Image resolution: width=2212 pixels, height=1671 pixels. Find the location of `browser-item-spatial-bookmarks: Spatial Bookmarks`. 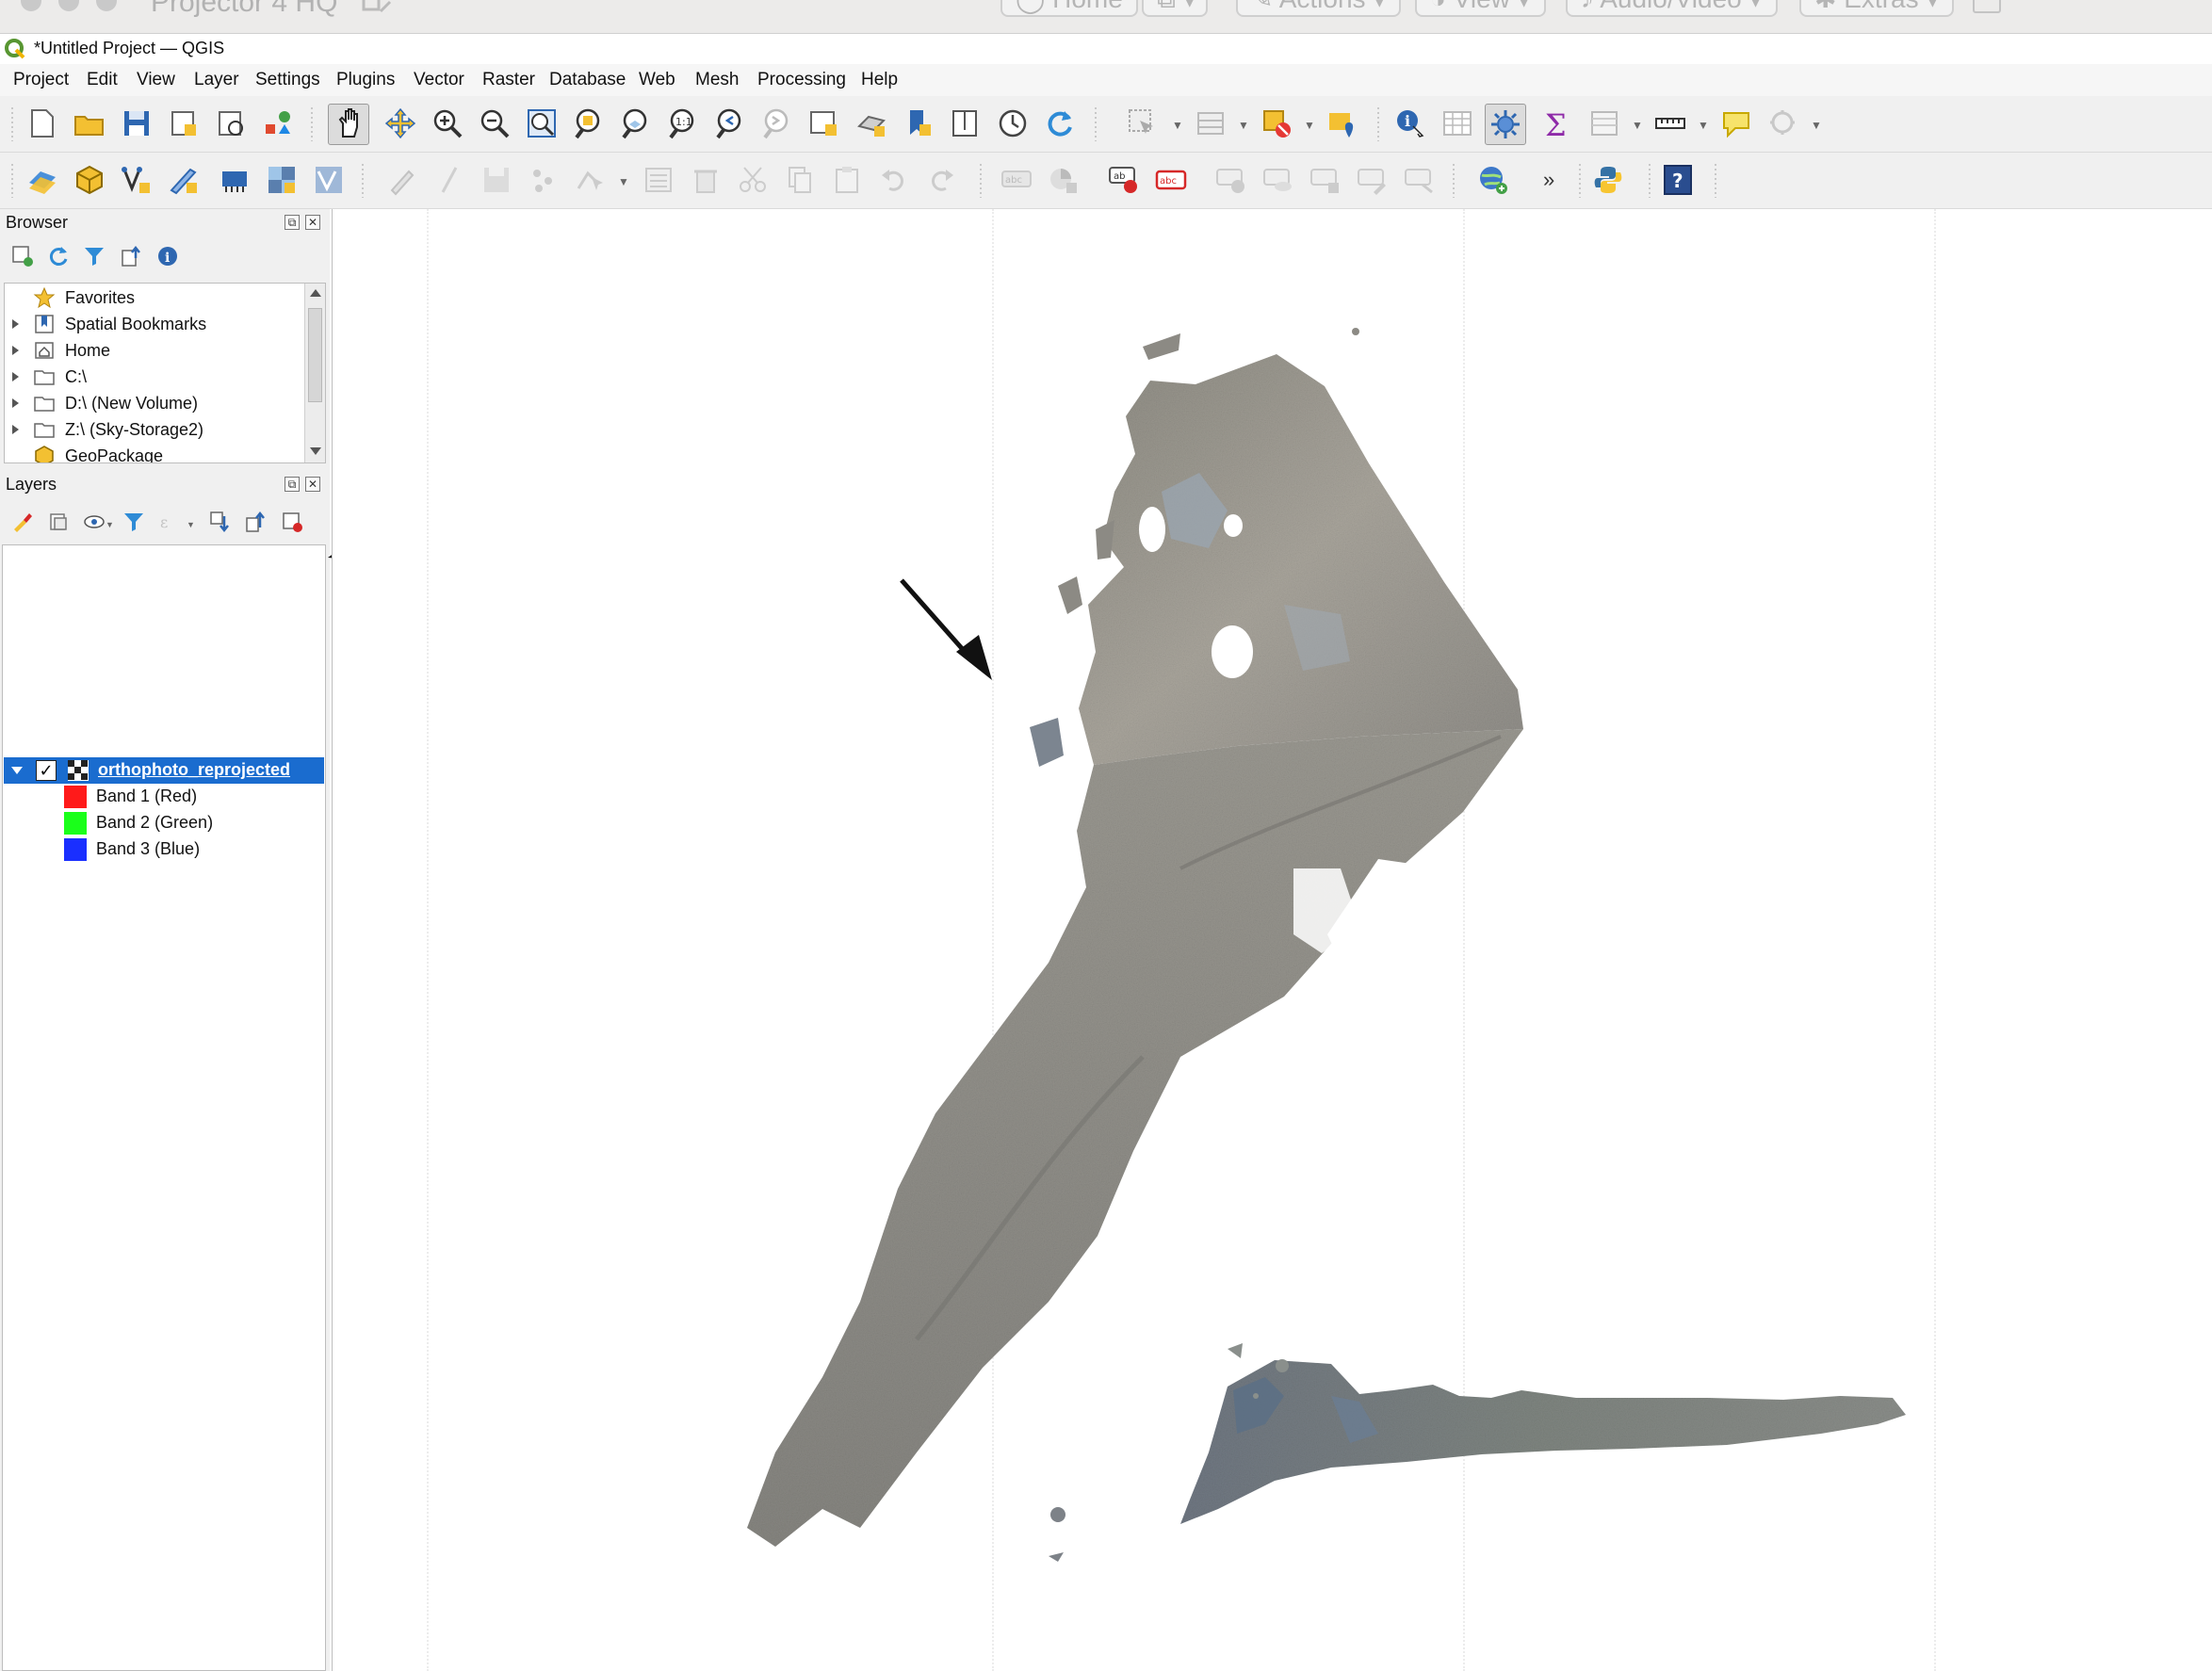

browser-item-spatial-bookmarks: Spatial Bookmarks is located at coordinates (154, 325).